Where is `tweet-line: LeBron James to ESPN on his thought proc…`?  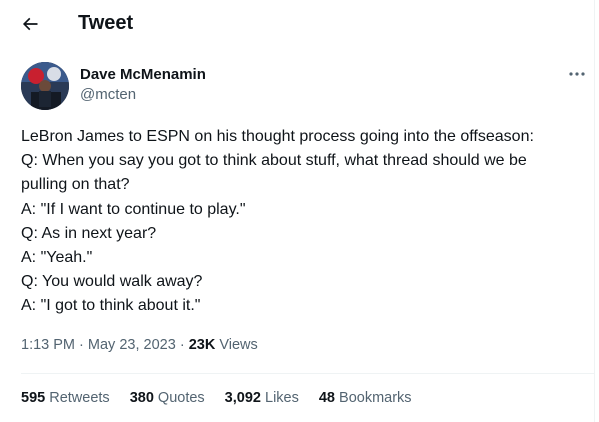
tweet-line: LeBron James to ESPN on his thought proc… is located at coordinates (277, 136).